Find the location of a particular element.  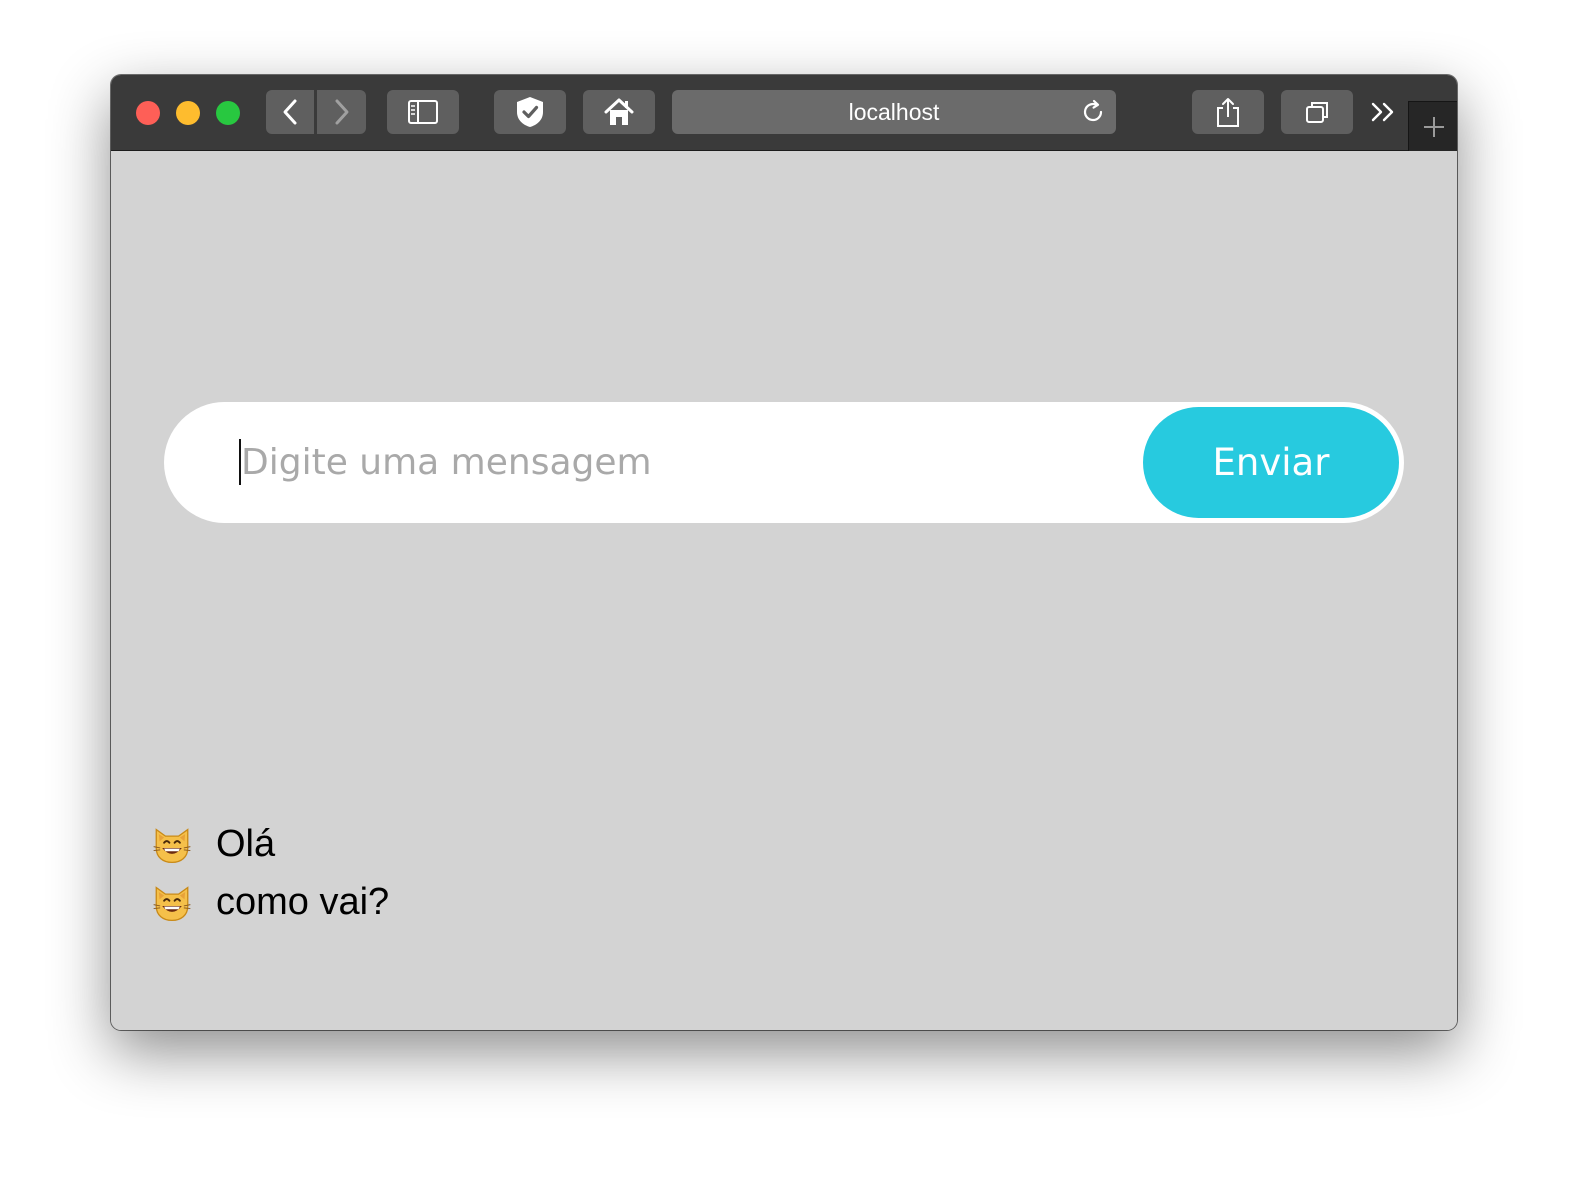

share-button is located at coordinates (1228, 112).